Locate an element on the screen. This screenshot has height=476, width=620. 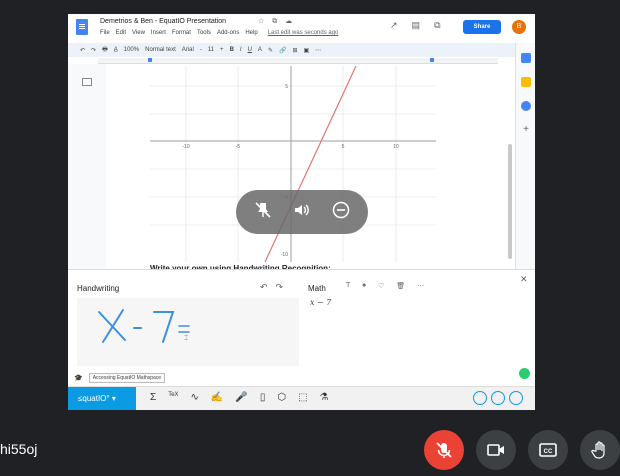
comment-icon: ⊞ is located at coordinates (294, 50).